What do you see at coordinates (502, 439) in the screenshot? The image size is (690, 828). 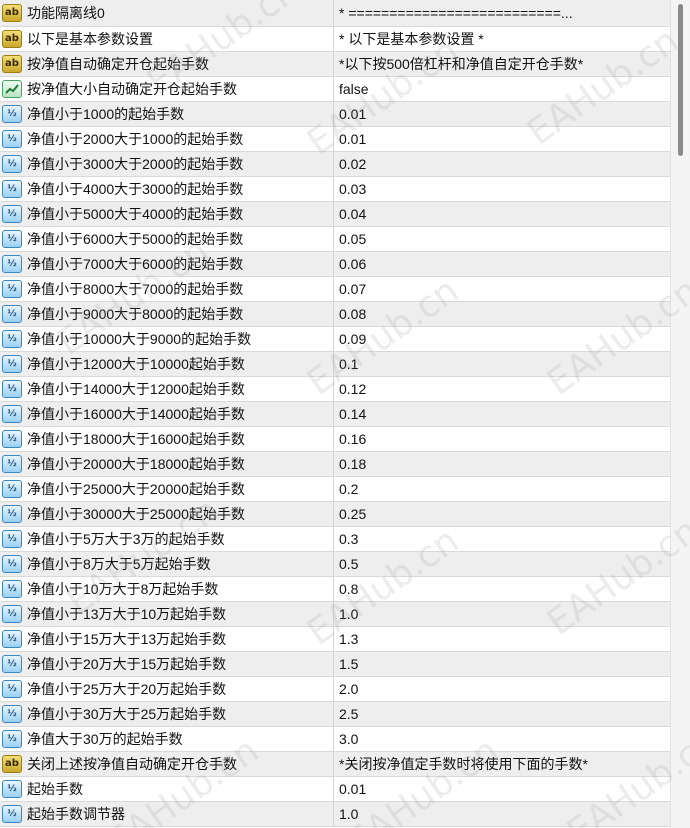 I see `param-value: 0.16` at bounding box center [502, 439].